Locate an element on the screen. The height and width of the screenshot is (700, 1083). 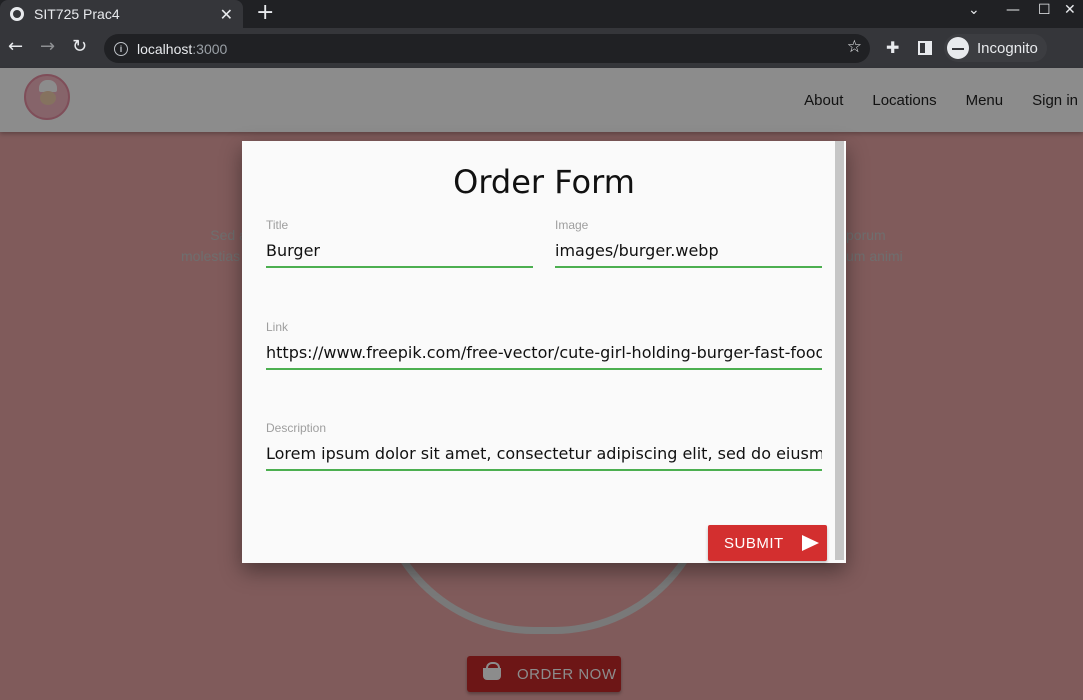
side-panel-icon is located at coordinates (925, 48).